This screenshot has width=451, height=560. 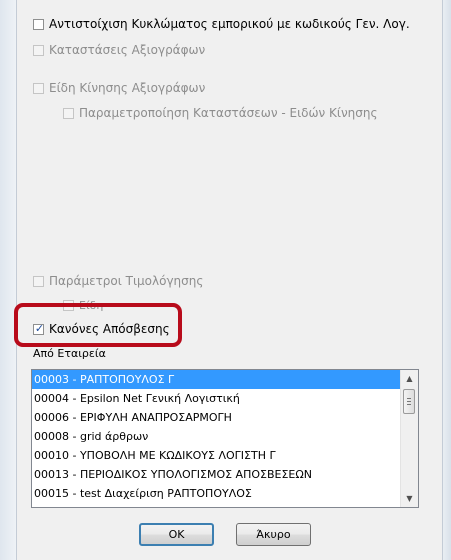 I want to click on scroll-thumb, so click(x=409, y=401).